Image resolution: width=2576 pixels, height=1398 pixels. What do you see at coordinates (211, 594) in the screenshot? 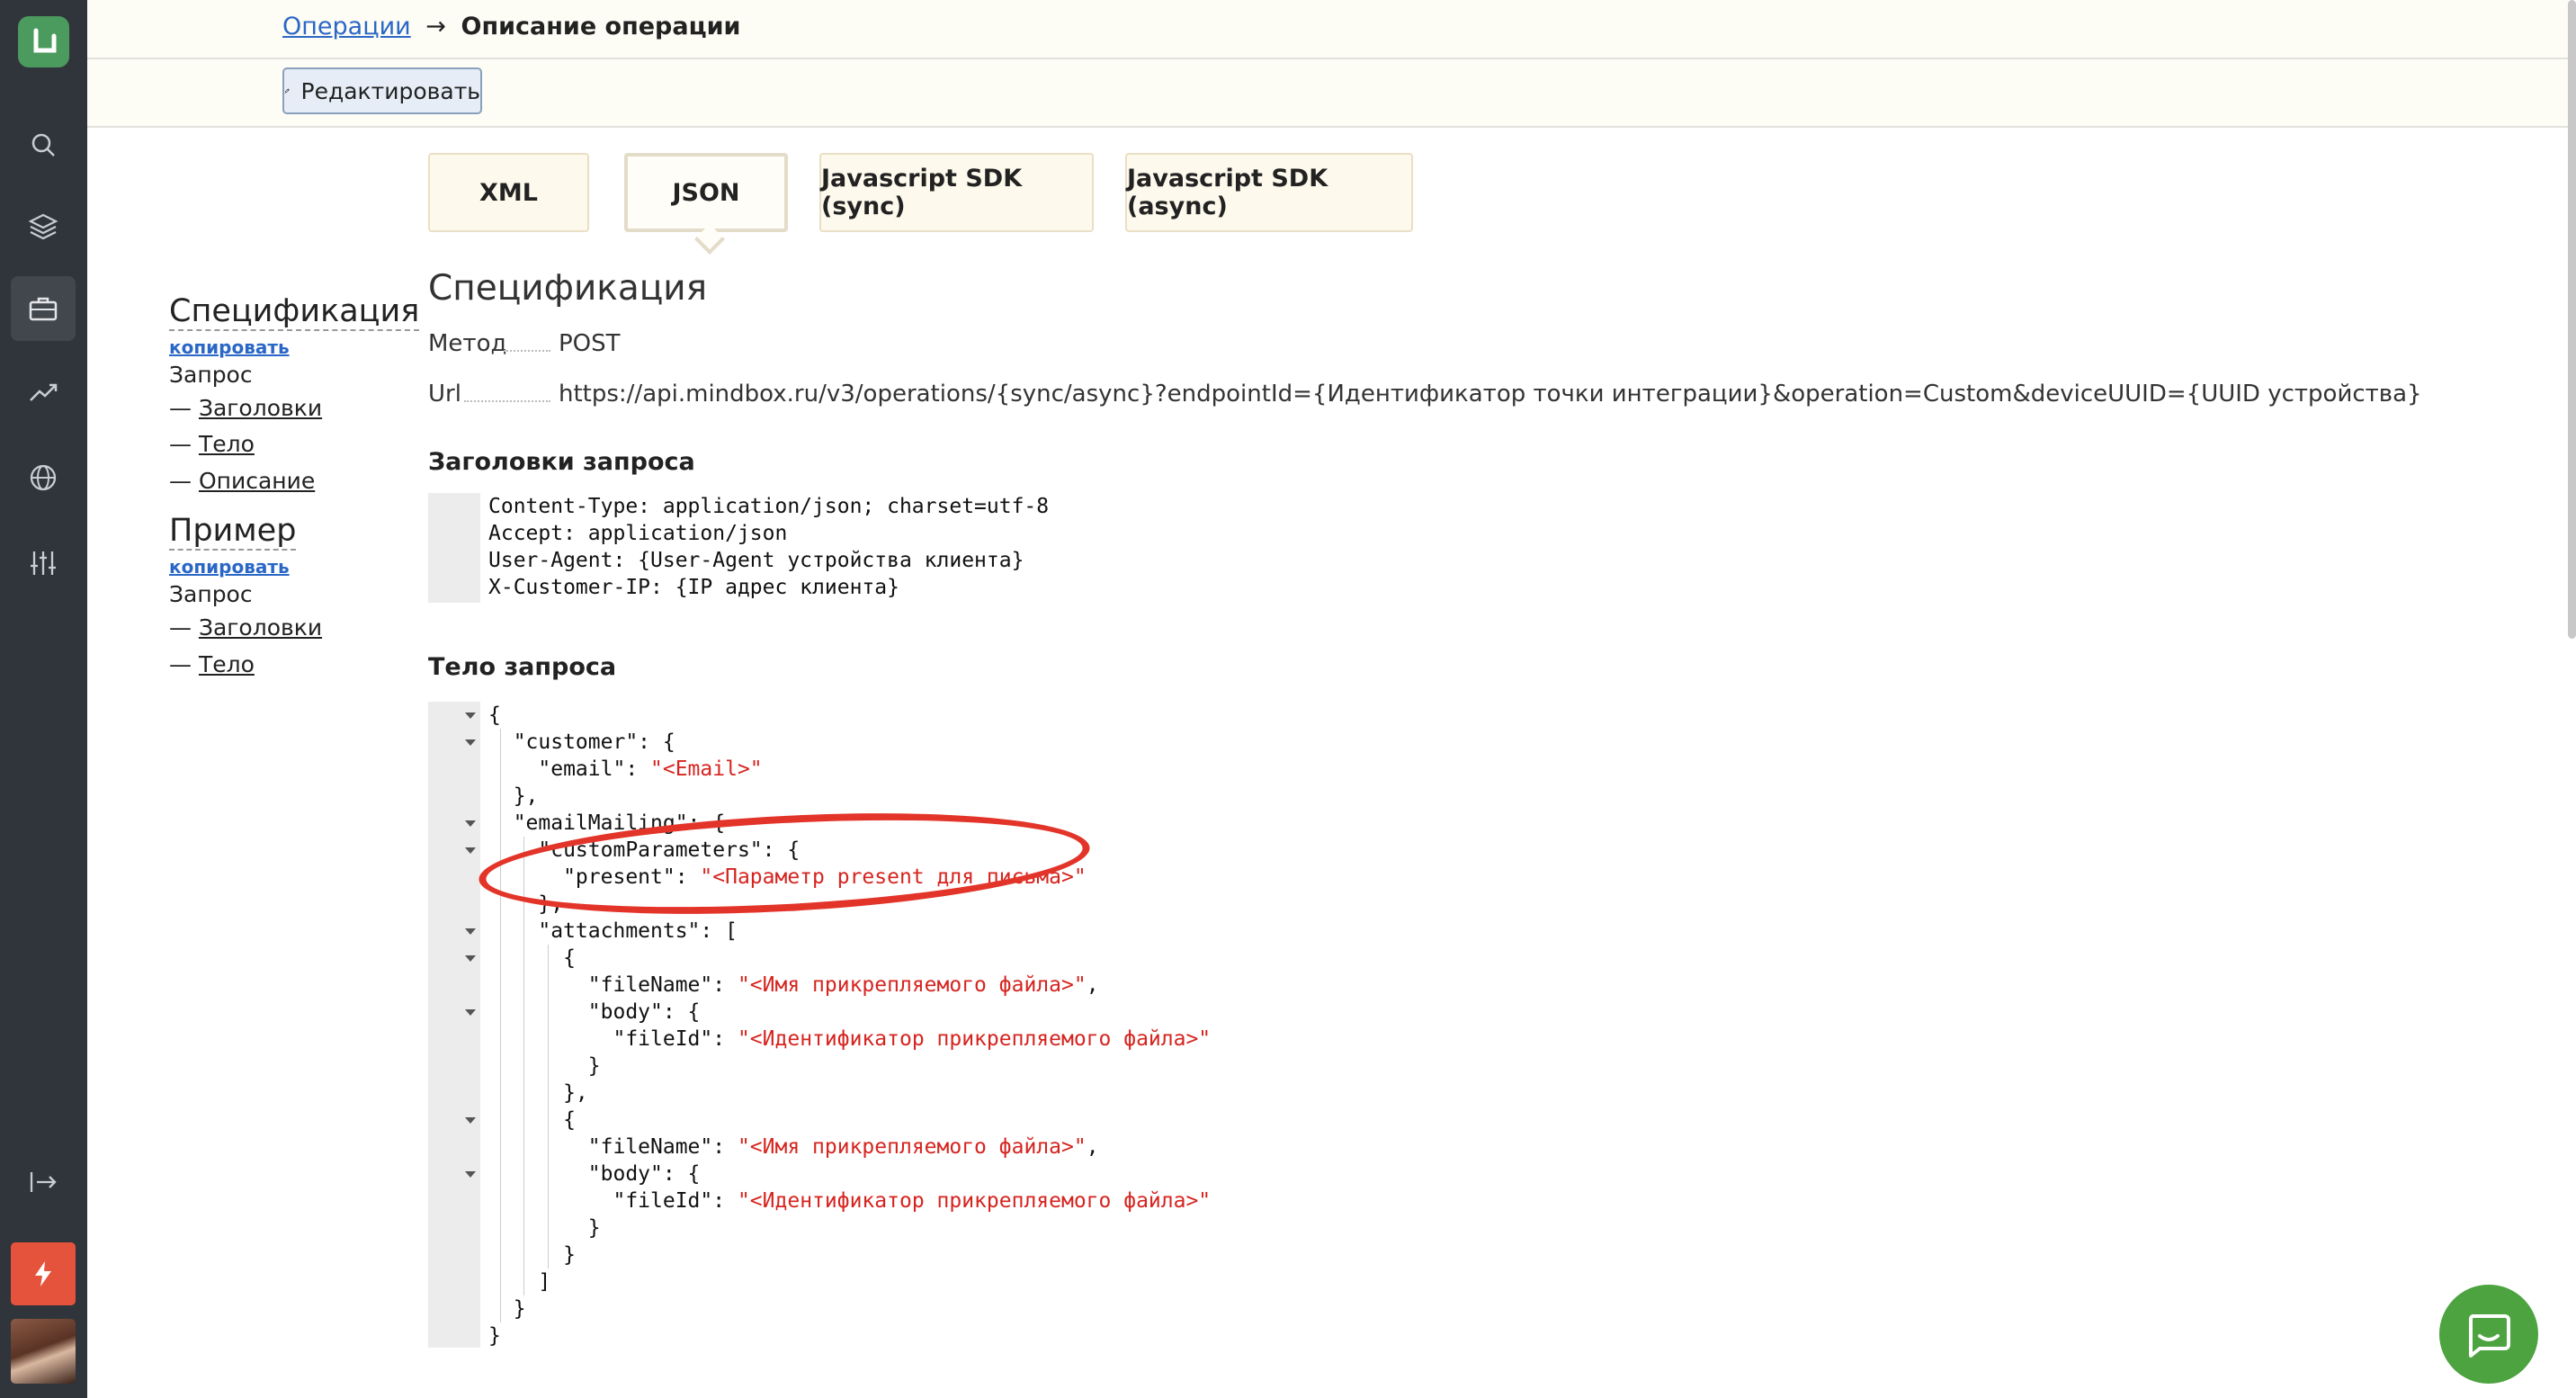
I see `toc-example-request: Запрос` at bounding box center [211, 594].